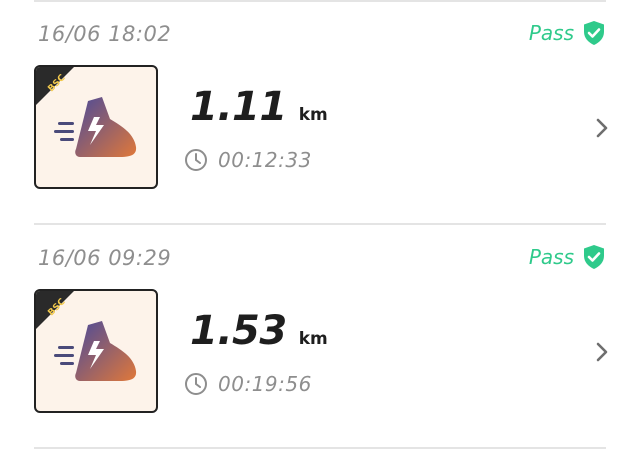 Image resolution: width=640 pixels, height=455 pixels. Describe the element at coordinates (105, 34) in the screenshot. I see `activity-timestamp: 16/06 18:02` at that location.